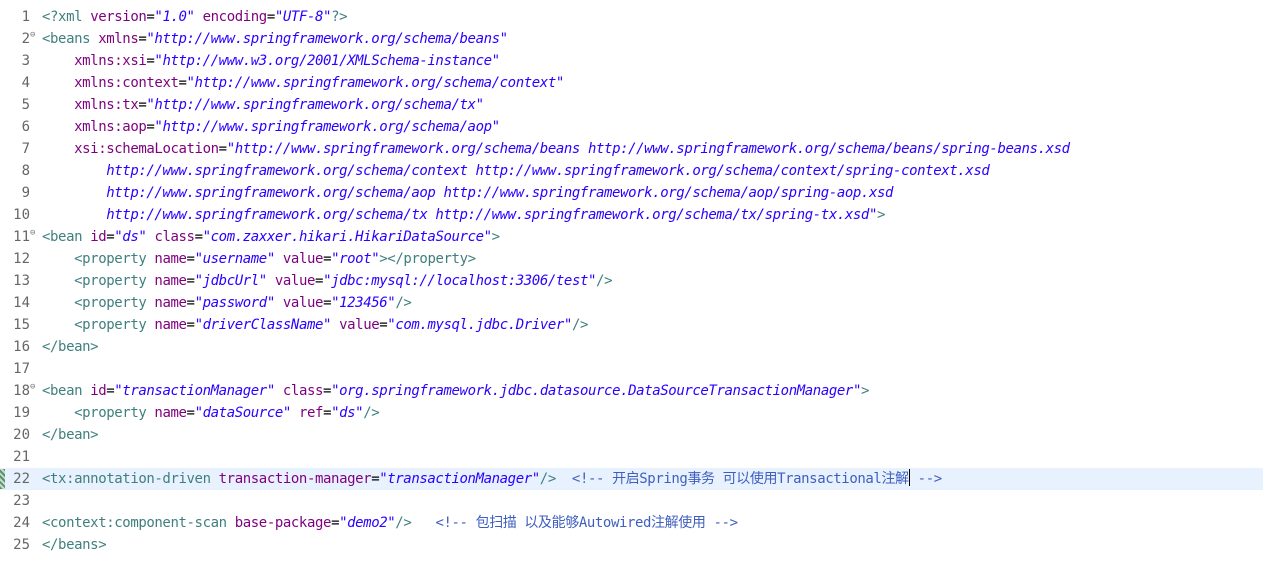 The image size is (1263, 562). What do you see at coordinates (631, 435) in the screenshot?
I see `code-line: 20 </bean>` at bounding box center [631, 435].